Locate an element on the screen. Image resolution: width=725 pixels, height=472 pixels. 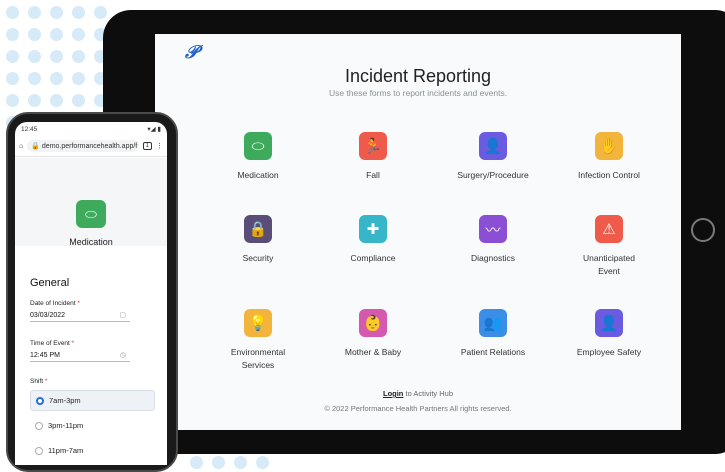
monitor-icon: 〰 is located at coordinates (493, 229).